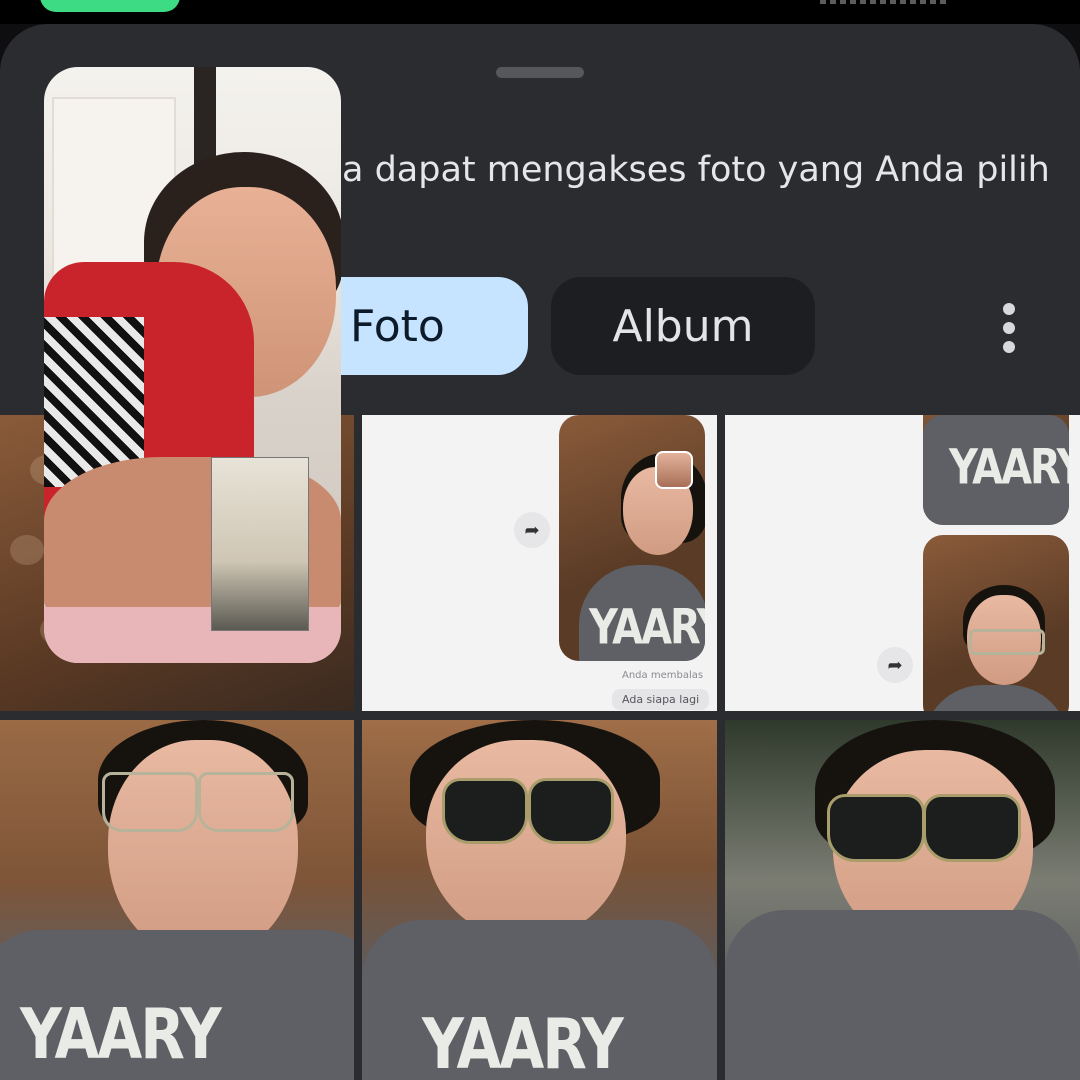  I want to click on more-options-button, so click(1009, 328).